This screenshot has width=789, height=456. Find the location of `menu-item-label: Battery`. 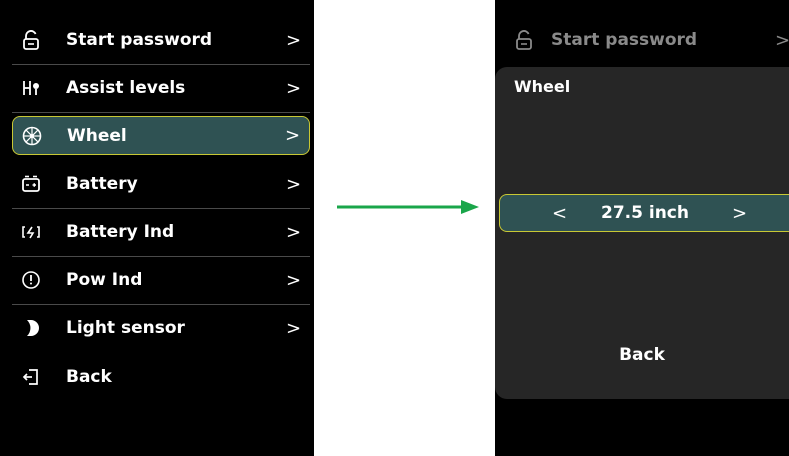

menu-item-label: Battery is located at coordinates (102, 184).